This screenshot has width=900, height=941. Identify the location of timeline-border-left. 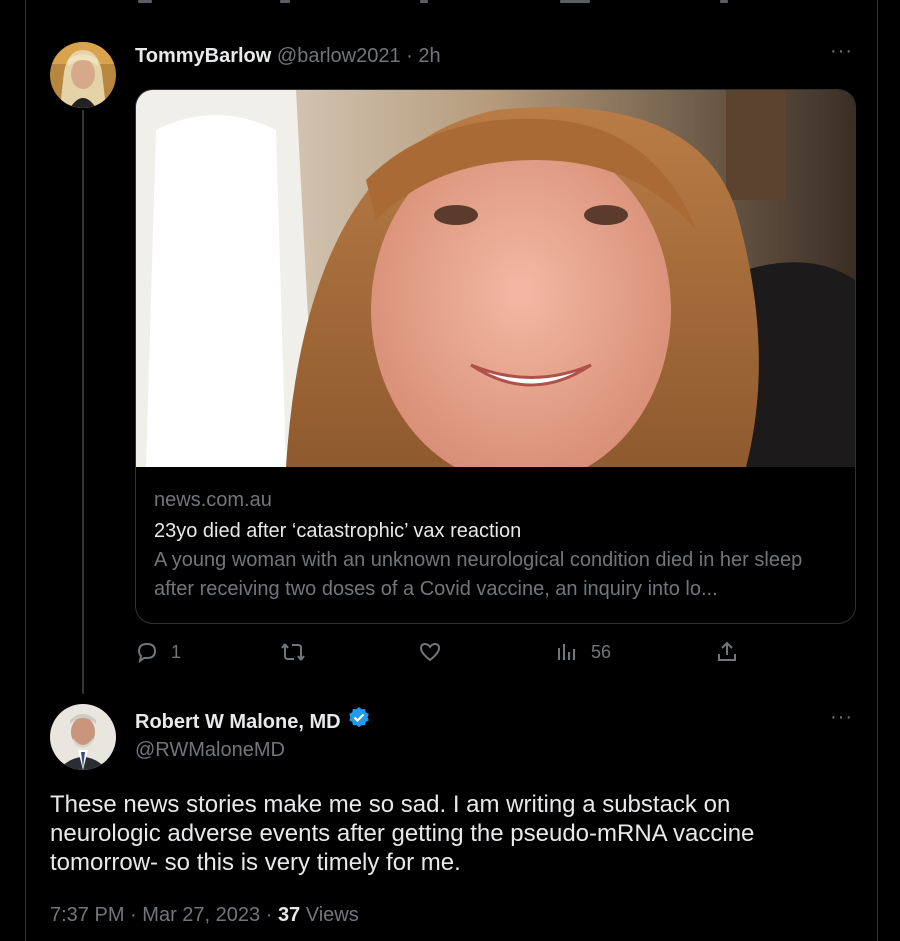
(25, 470).